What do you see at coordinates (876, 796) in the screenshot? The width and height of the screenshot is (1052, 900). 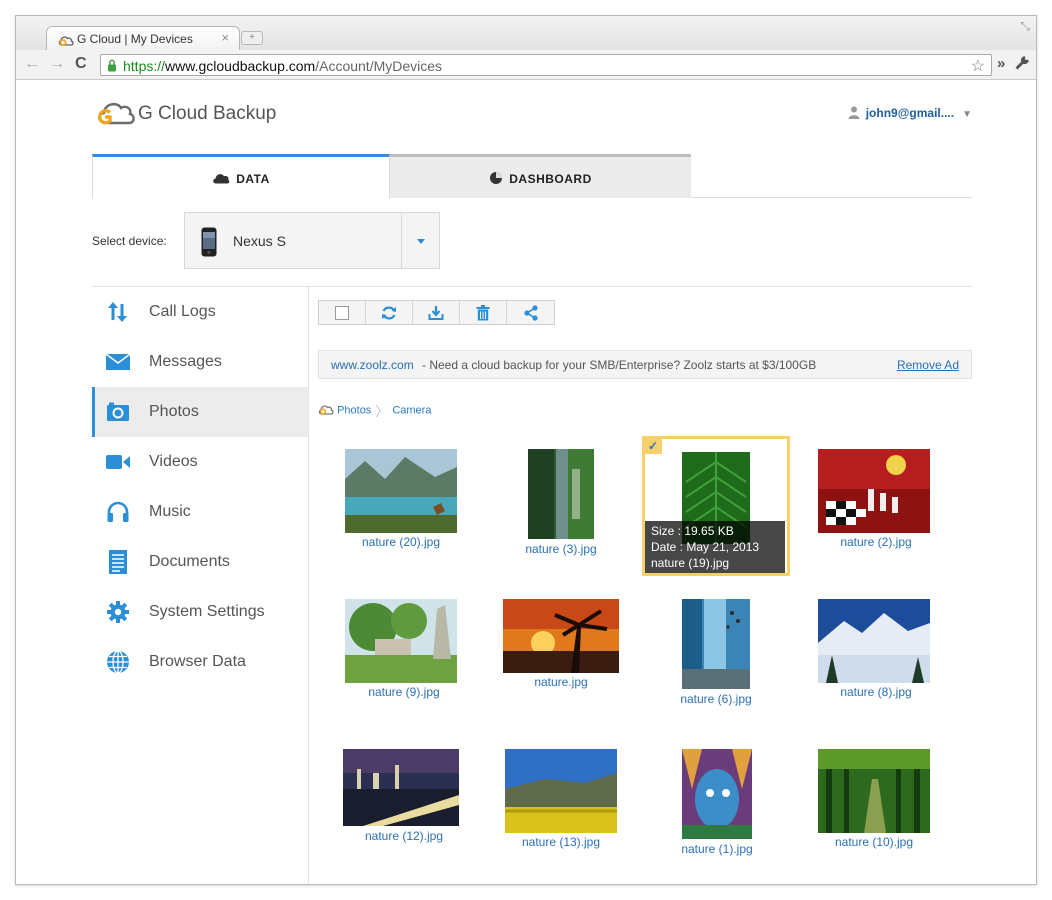 I see `photo-item: nature (10).jpg` at bounding box center [876, 796].